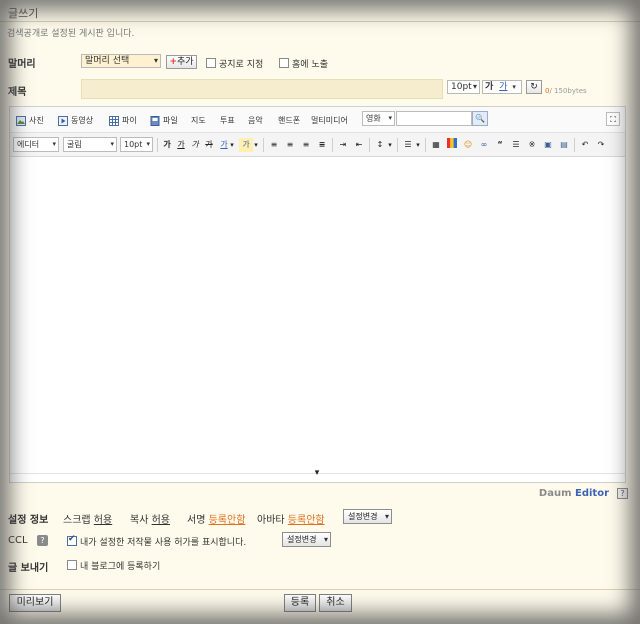 Image resolution: width=640 pixels, height=624 pixels. I want to click on prefix-select: 말머리 선택, so click(121, 61).